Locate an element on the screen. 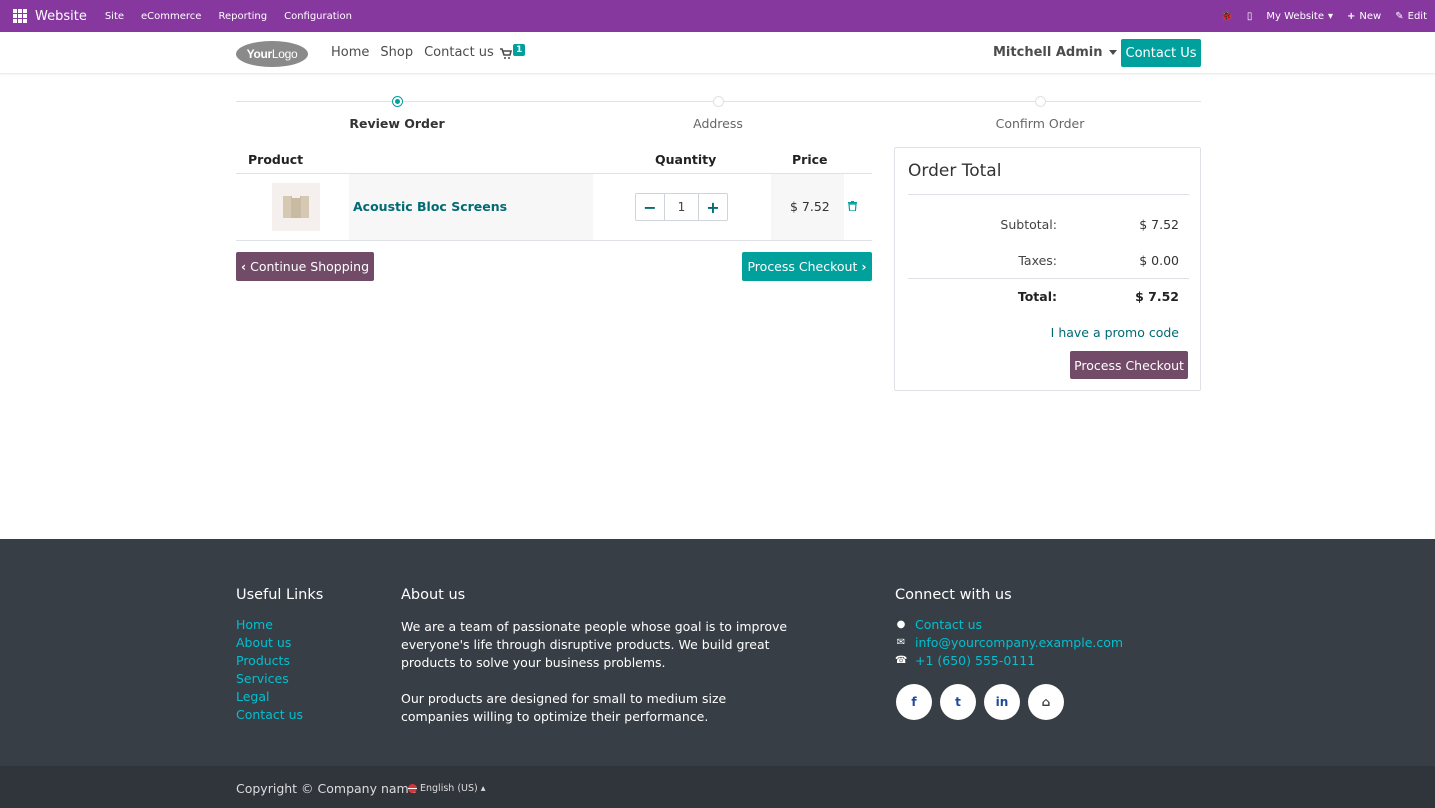 This screenshot has height=808, width=1435. step-address: Address is located at coordinates (718, 123).